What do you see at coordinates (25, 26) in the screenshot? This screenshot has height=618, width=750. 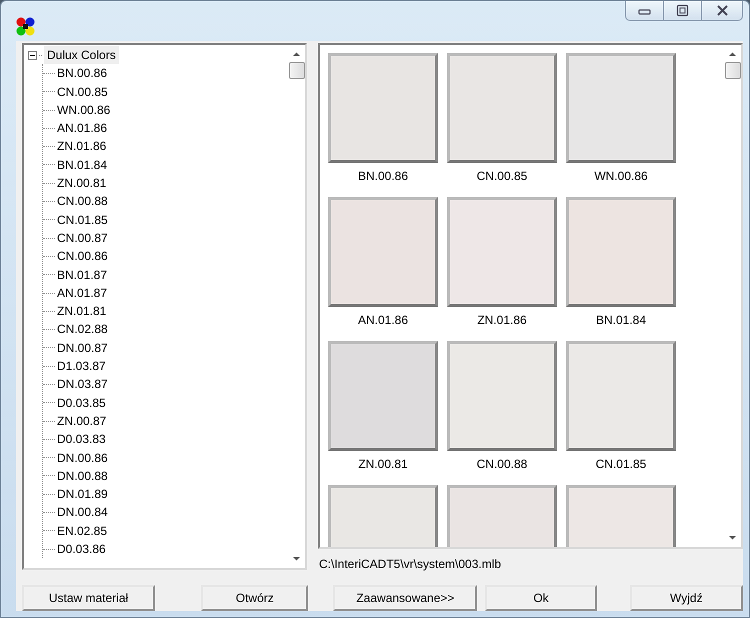 I see `app-icon` at bounding box center [25, 26].